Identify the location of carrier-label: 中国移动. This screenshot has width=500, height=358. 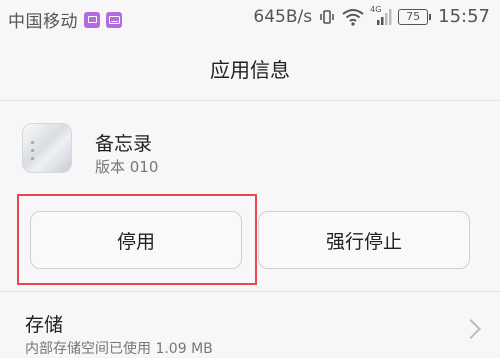
(43, 22).